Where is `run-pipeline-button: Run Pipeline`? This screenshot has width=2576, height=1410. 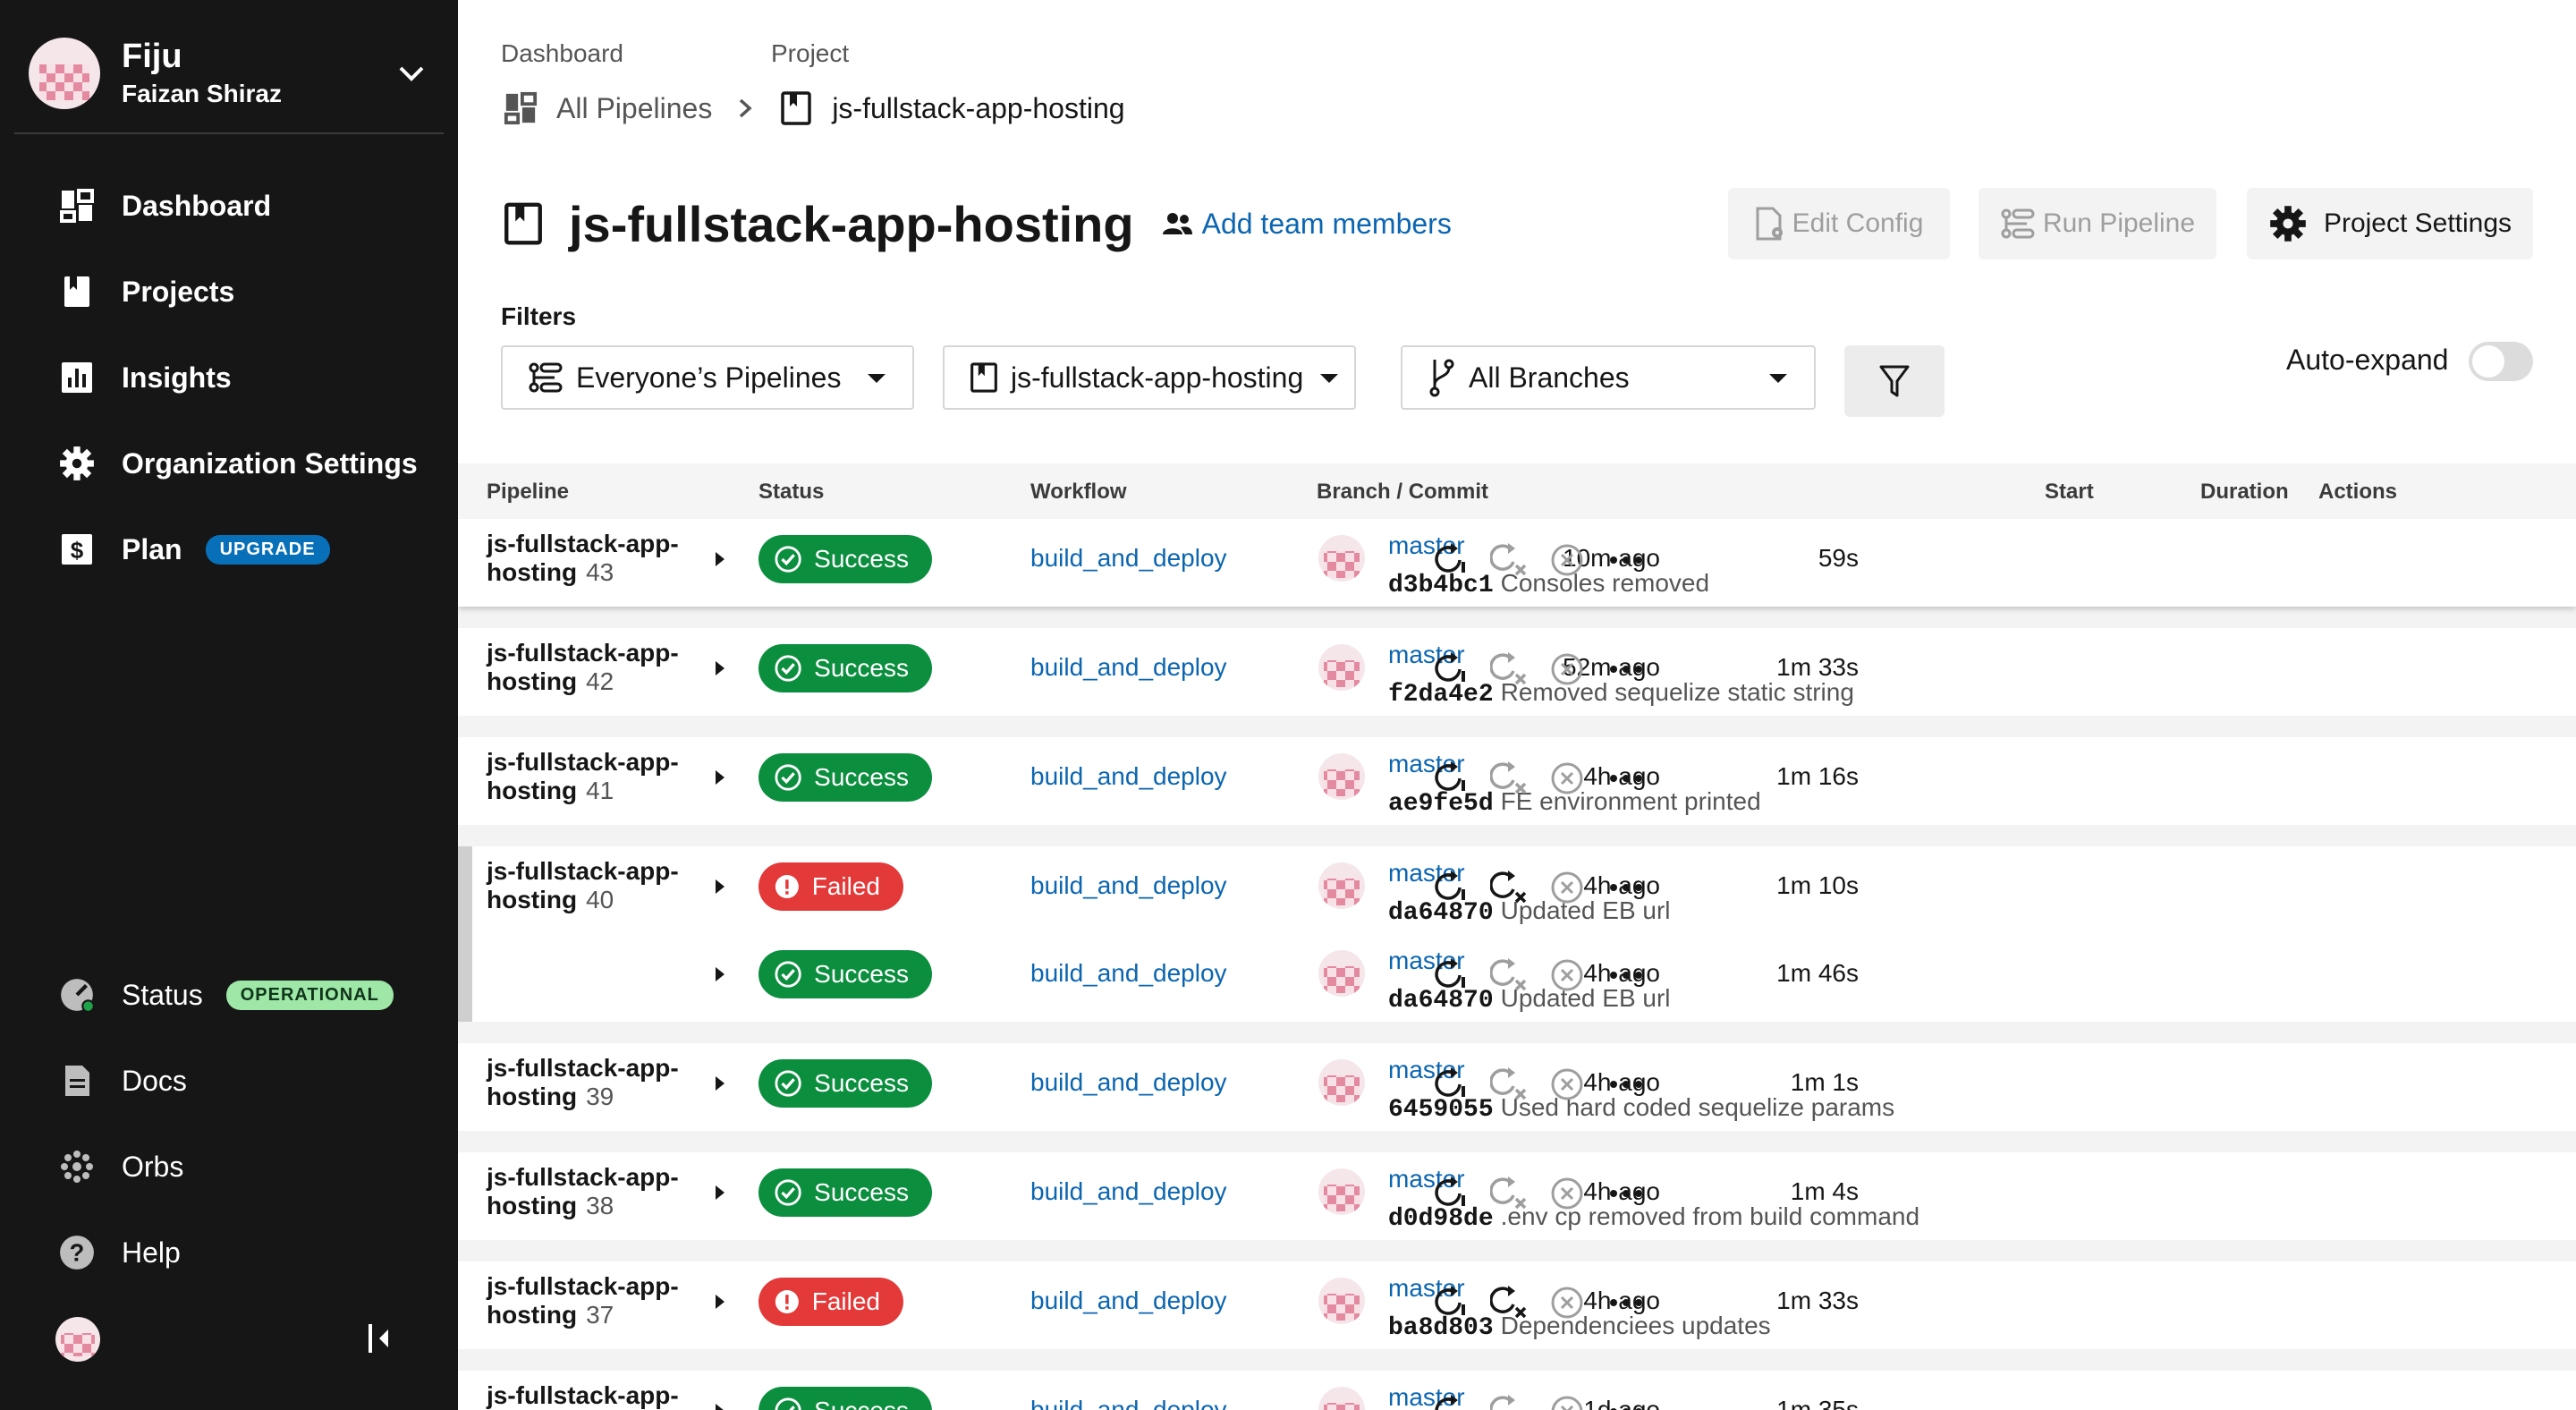 run-pipeline-button: Run Pipeline is located at coordinates (2097, 224).